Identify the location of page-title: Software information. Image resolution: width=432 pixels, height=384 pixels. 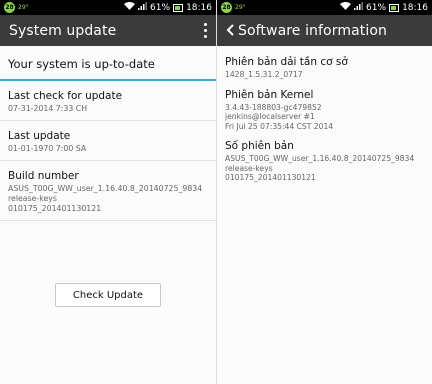
(312, 30).